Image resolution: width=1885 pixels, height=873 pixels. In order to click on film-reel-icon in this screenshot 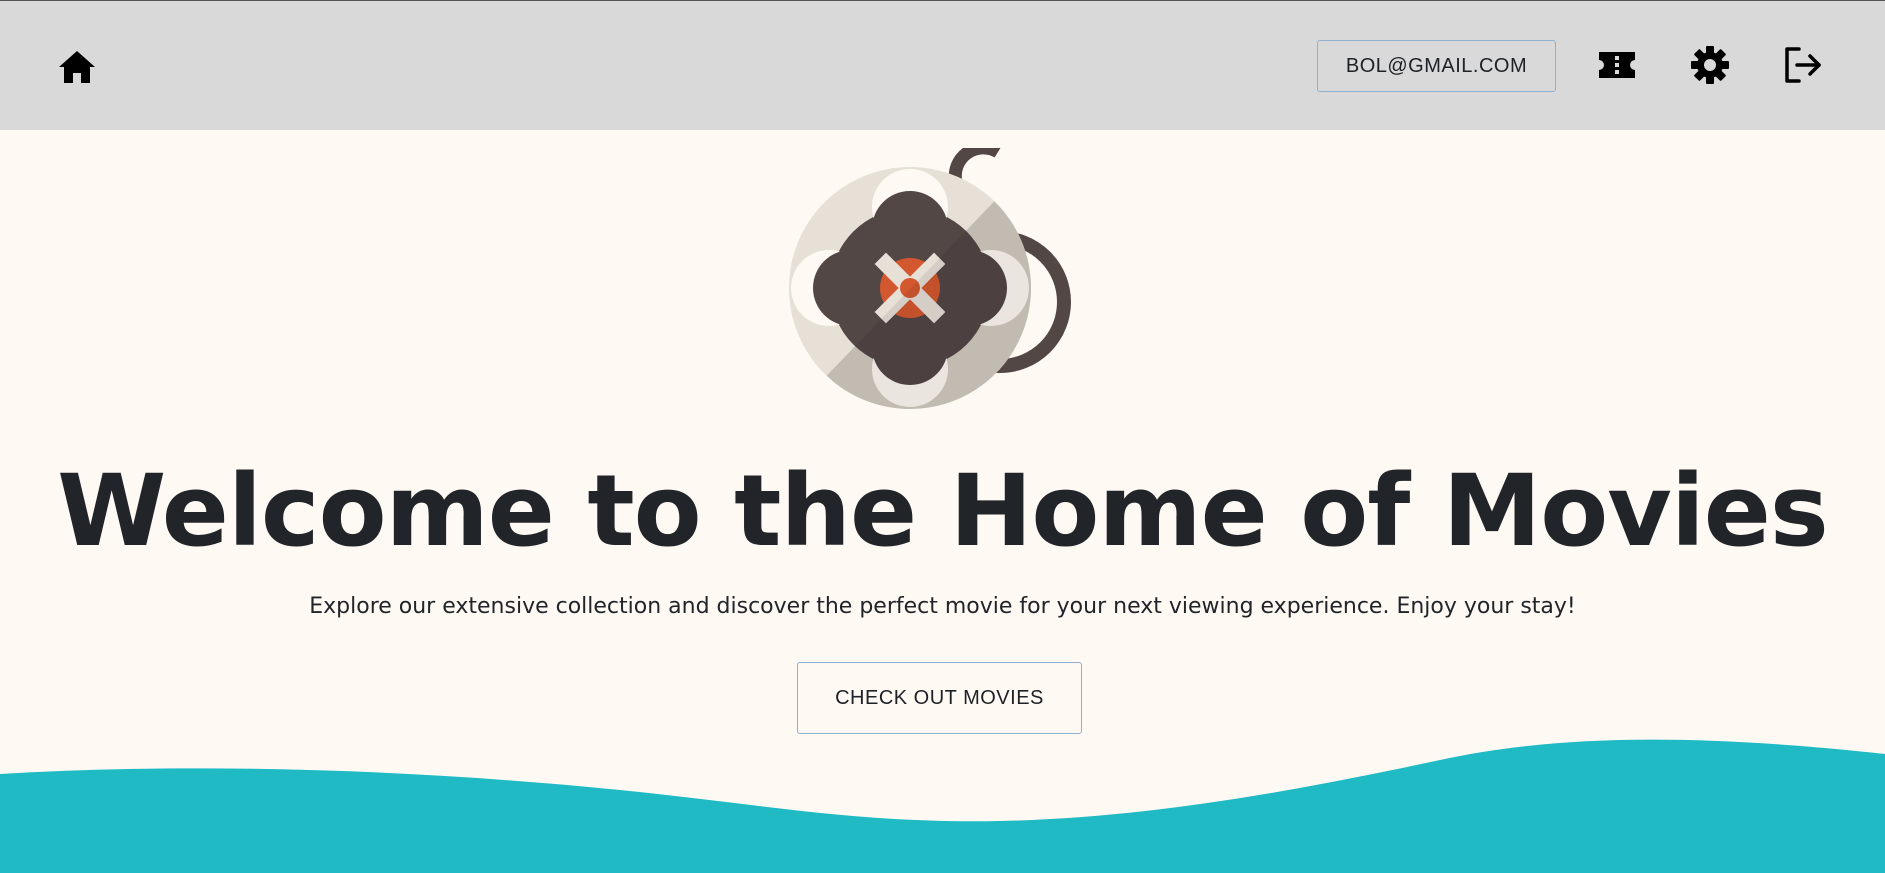, I will do `click(930, 278)`.